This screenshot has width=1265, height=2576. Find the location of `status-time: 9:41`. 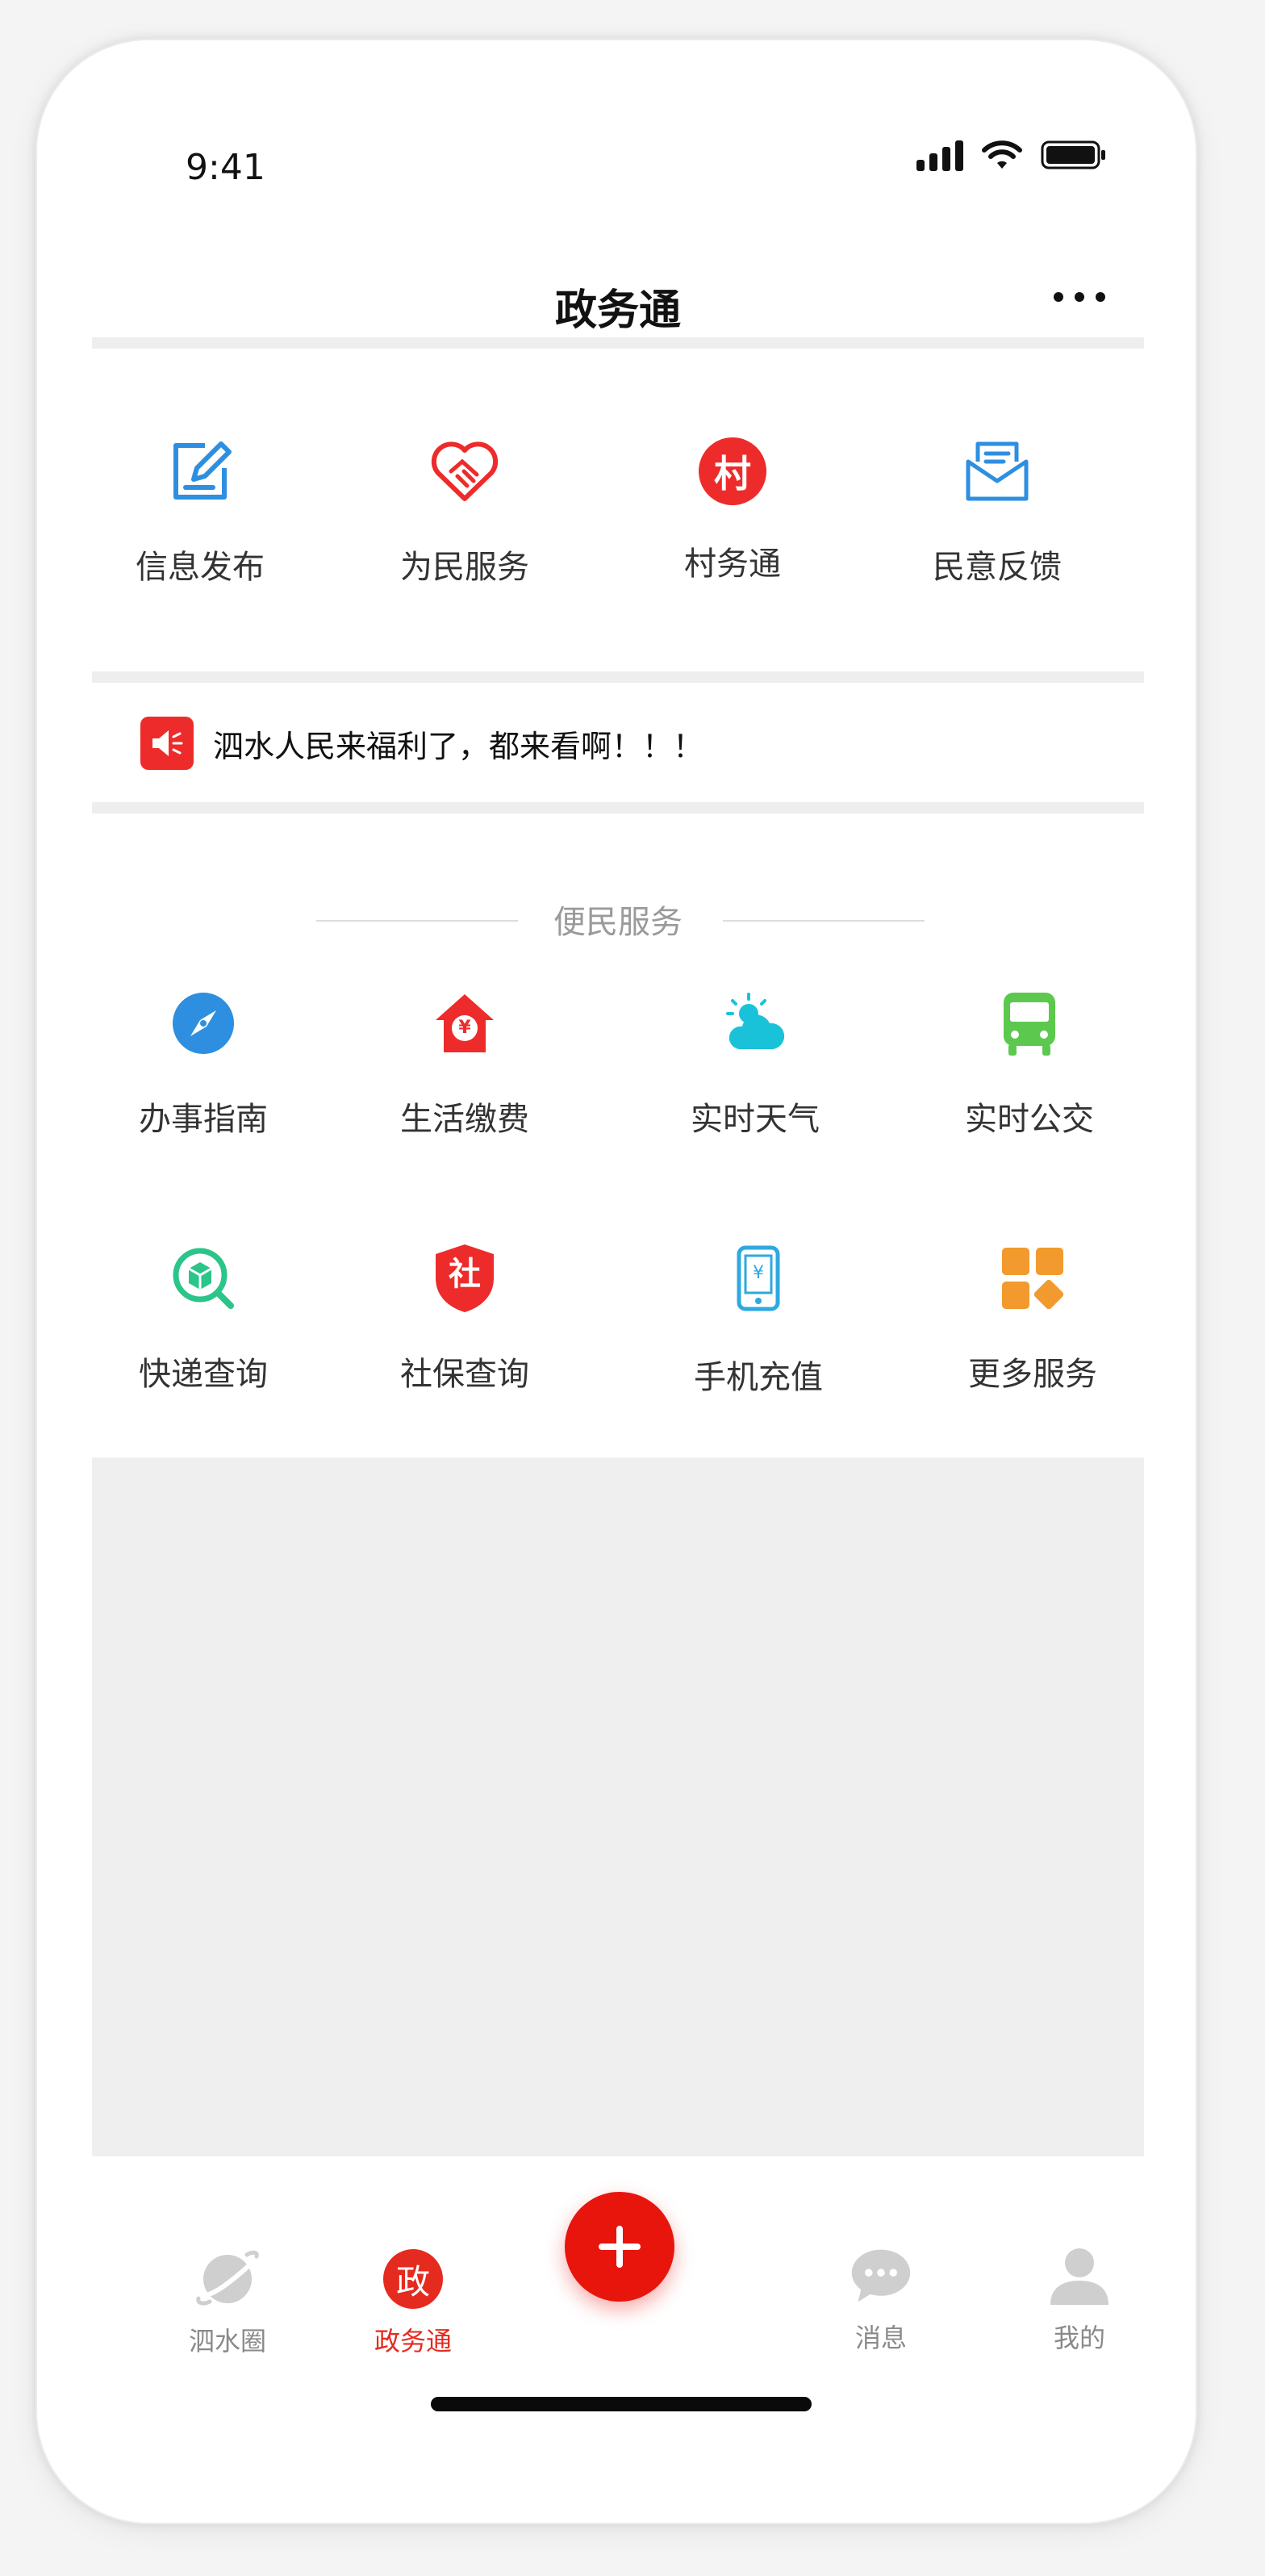

status-time: 9:41 is located at coordinates (225, 167).